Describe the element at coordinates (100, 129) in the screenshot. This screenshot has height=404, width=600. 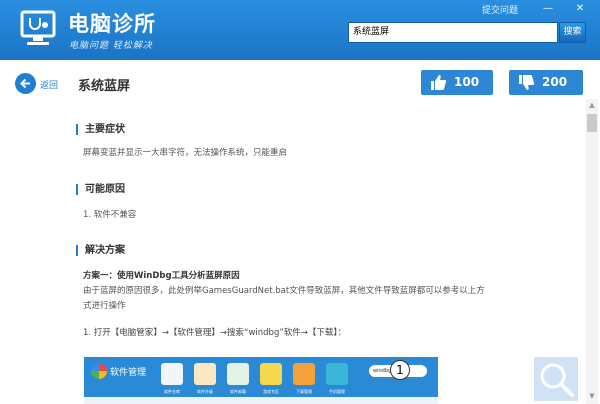
I see `symptom-heading: 主要症状` at that location.